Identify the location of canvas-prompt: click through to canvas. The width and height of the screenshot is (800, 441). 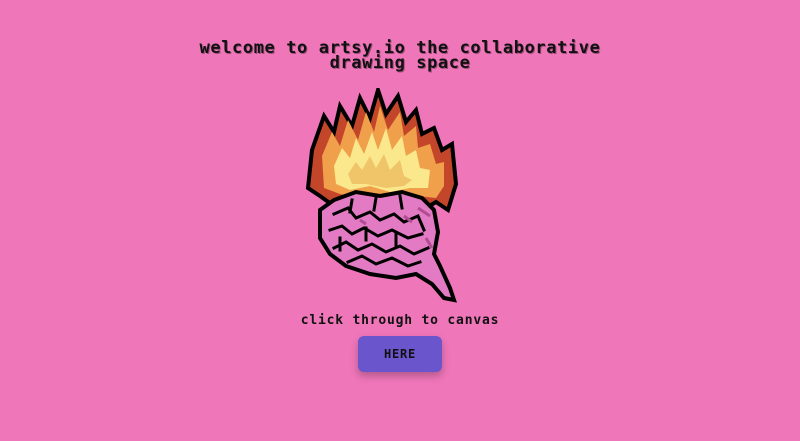
(400, 320).